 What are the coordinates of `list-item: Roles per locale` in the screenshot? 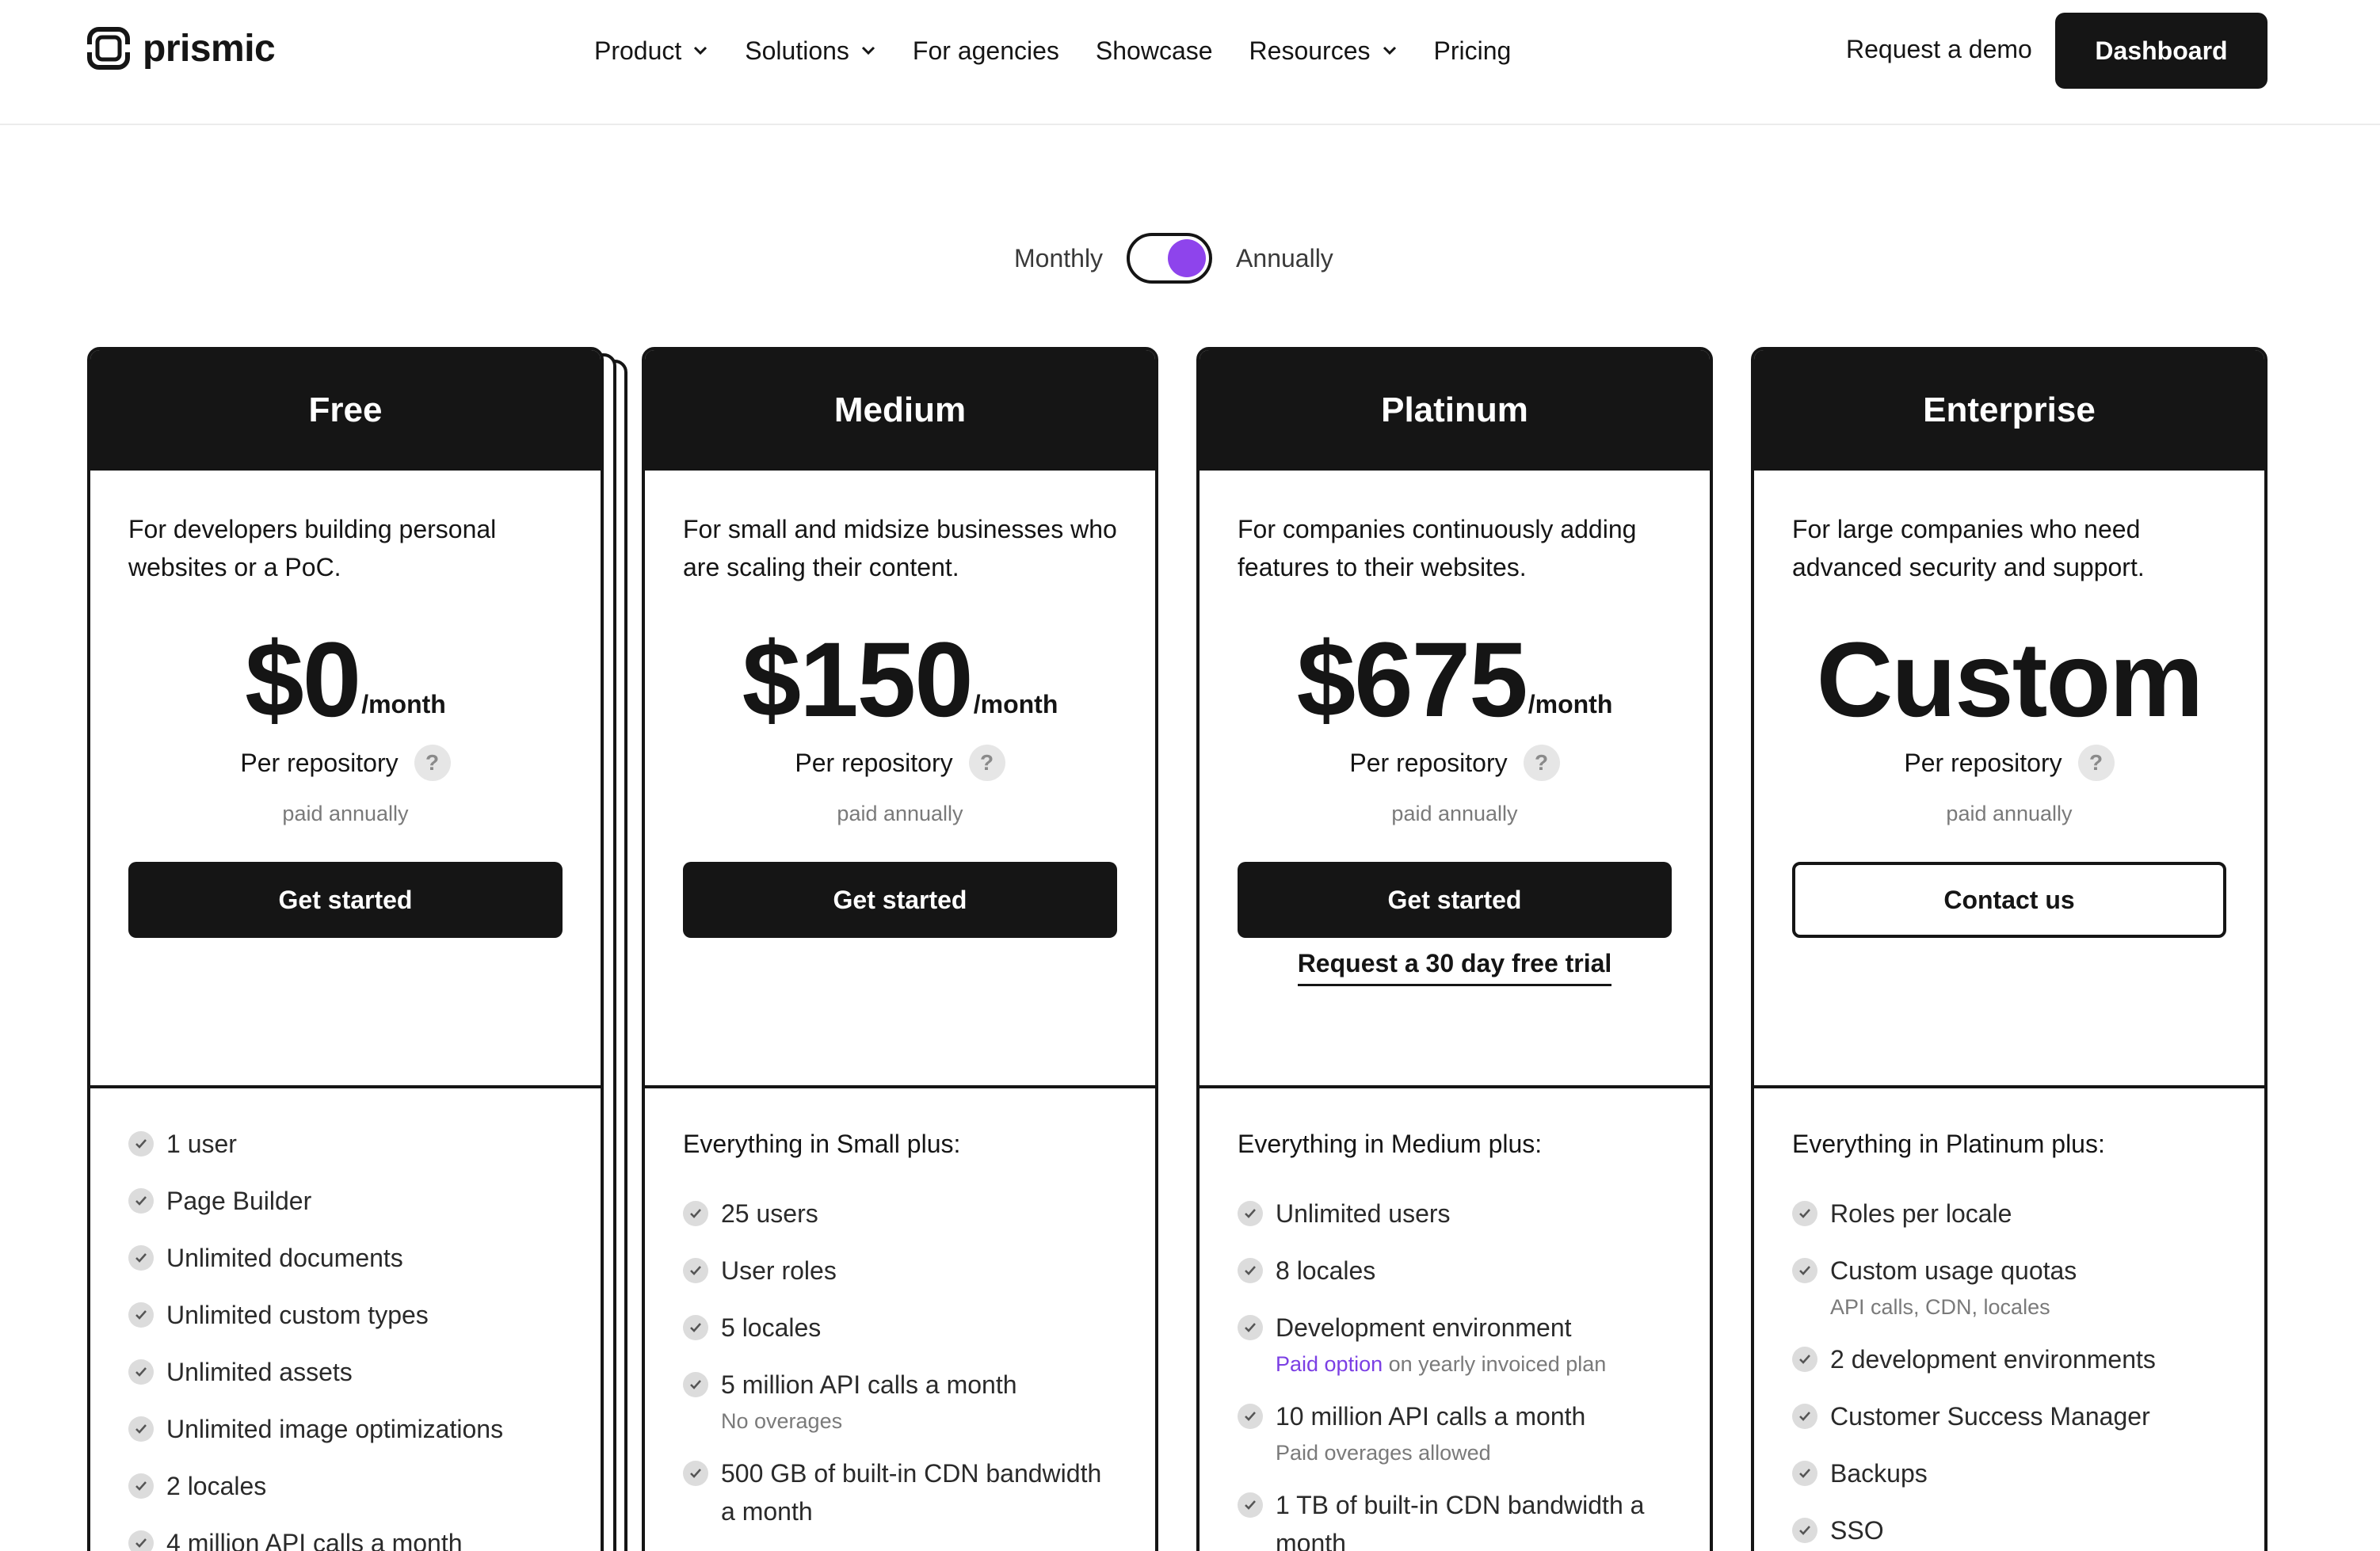 It's located at (2009, 1214).